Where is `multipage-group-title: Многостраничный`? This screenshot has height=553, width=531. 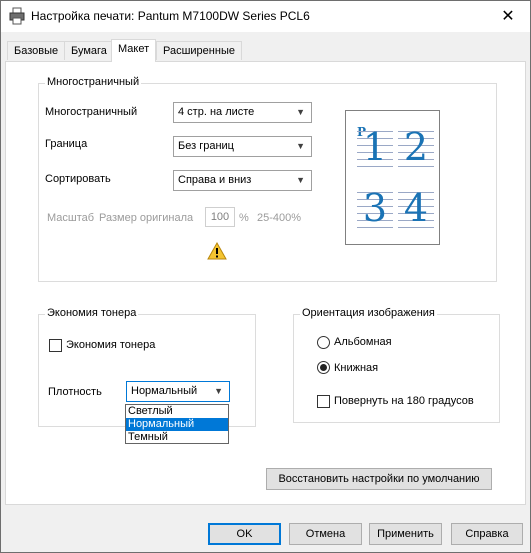 multipage-group-title: Многостраничный is located at coordinates (93, 82).